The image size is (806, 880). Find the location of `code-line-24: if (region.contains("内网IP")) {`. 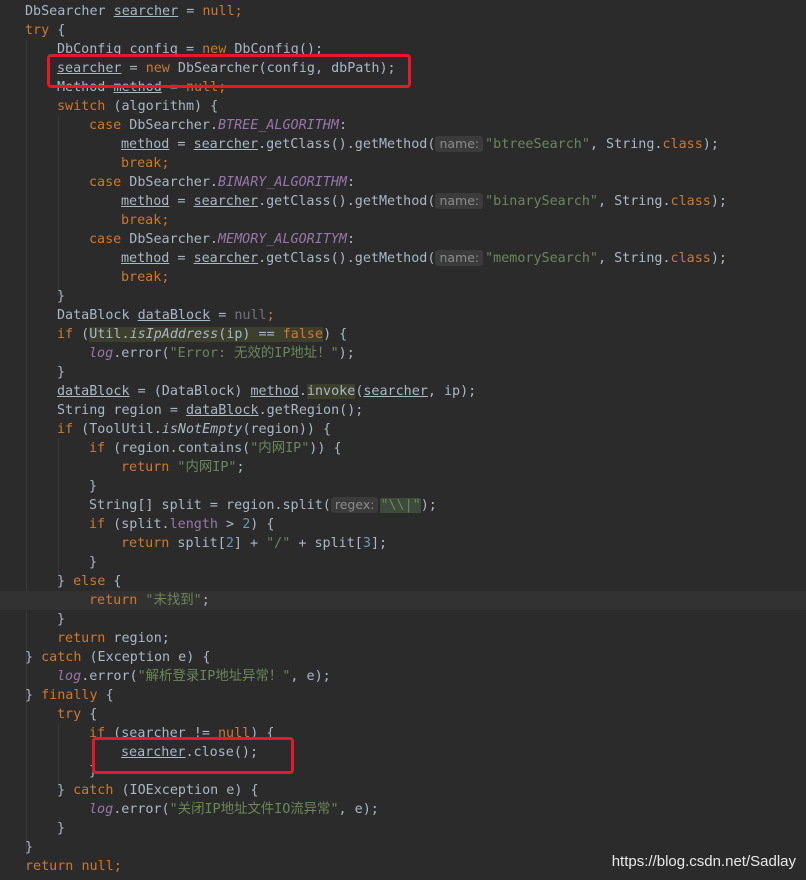

code-line-24: if (region.contains("内网IP")) { is located at coordinates (215, 448).